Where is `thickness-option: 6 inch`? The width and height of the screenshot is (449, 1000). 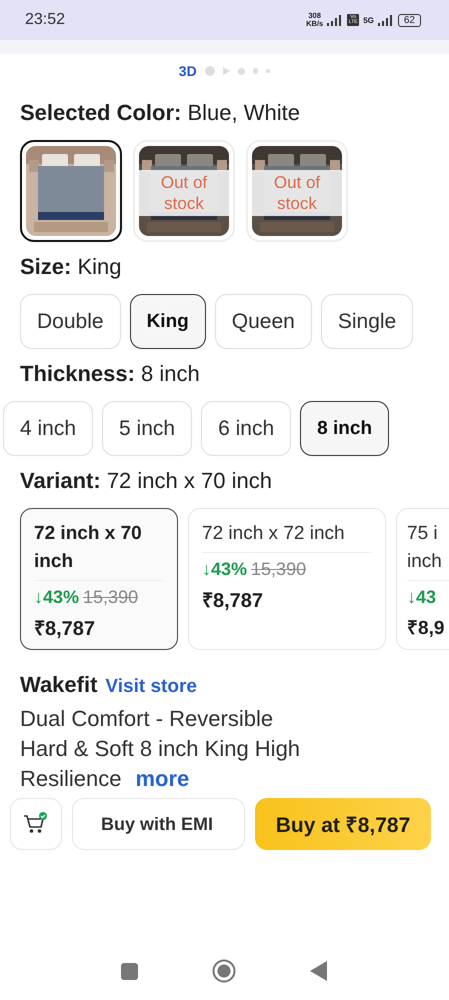
thickness-option: 6 inch is located at coordinates (246, 428).